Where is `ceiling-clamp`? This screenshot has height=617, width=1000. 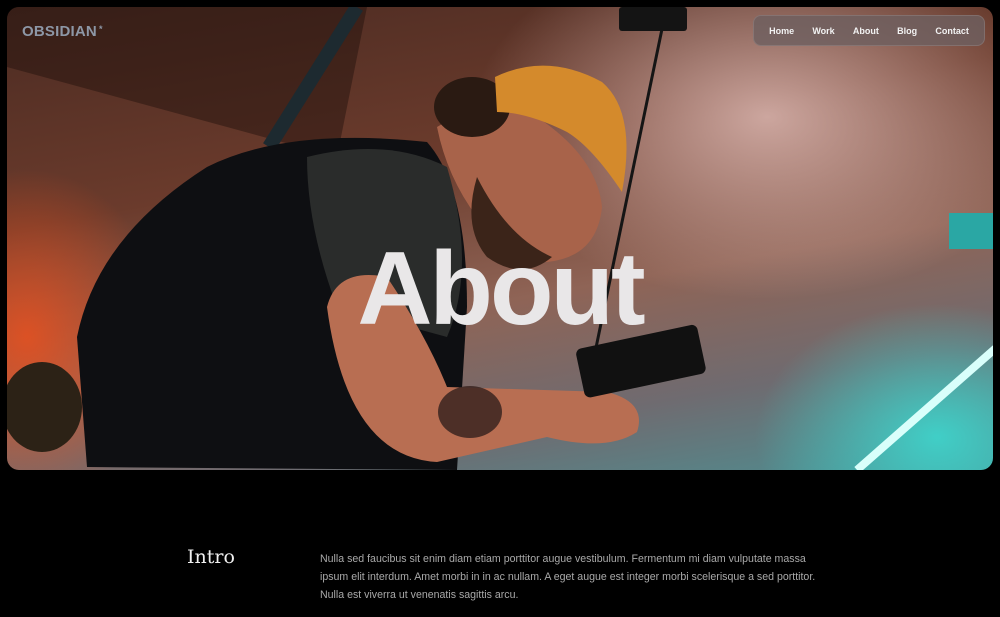
ceiling-clamp is located at coordinates (653, 19).